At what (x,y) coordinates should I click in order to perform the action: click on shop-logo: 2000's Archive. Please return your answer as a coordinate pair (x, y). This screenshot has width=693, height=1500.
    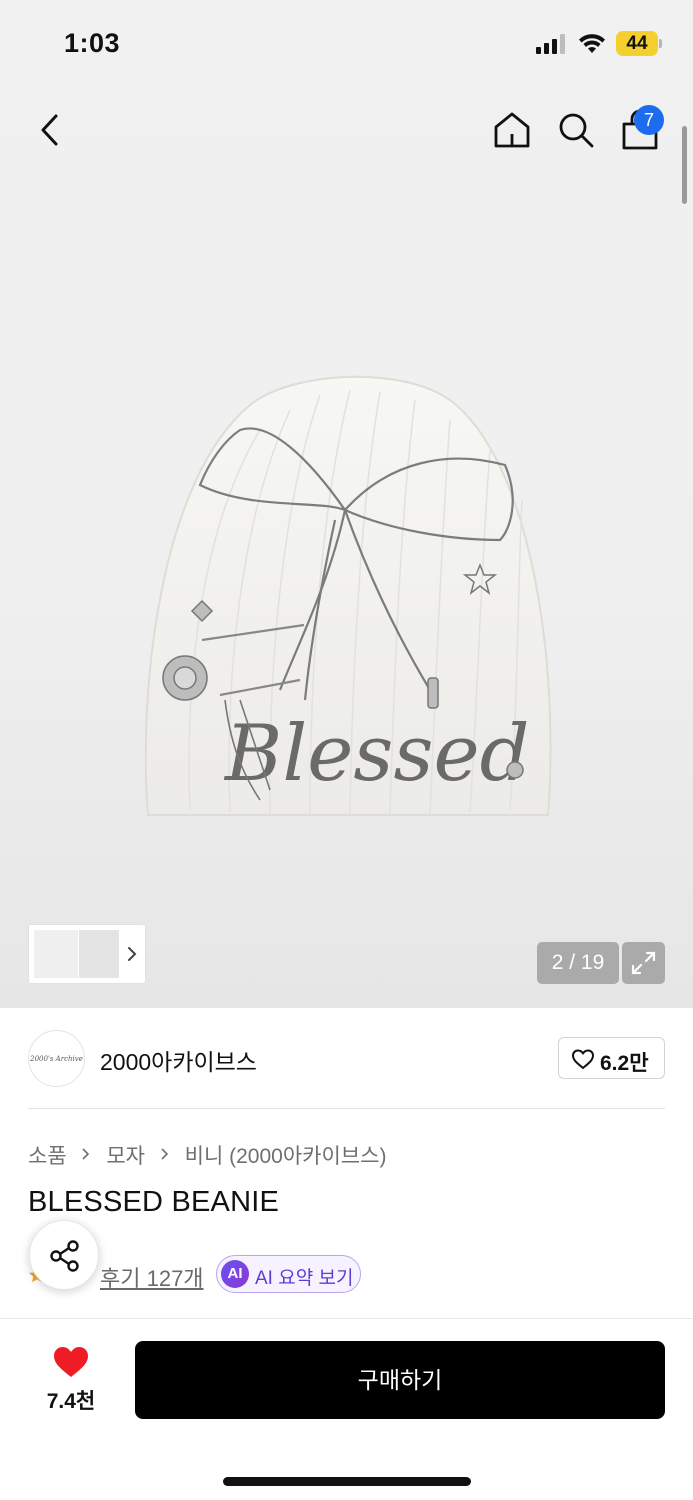
    Looking at the image, I should click on (56, 1058).